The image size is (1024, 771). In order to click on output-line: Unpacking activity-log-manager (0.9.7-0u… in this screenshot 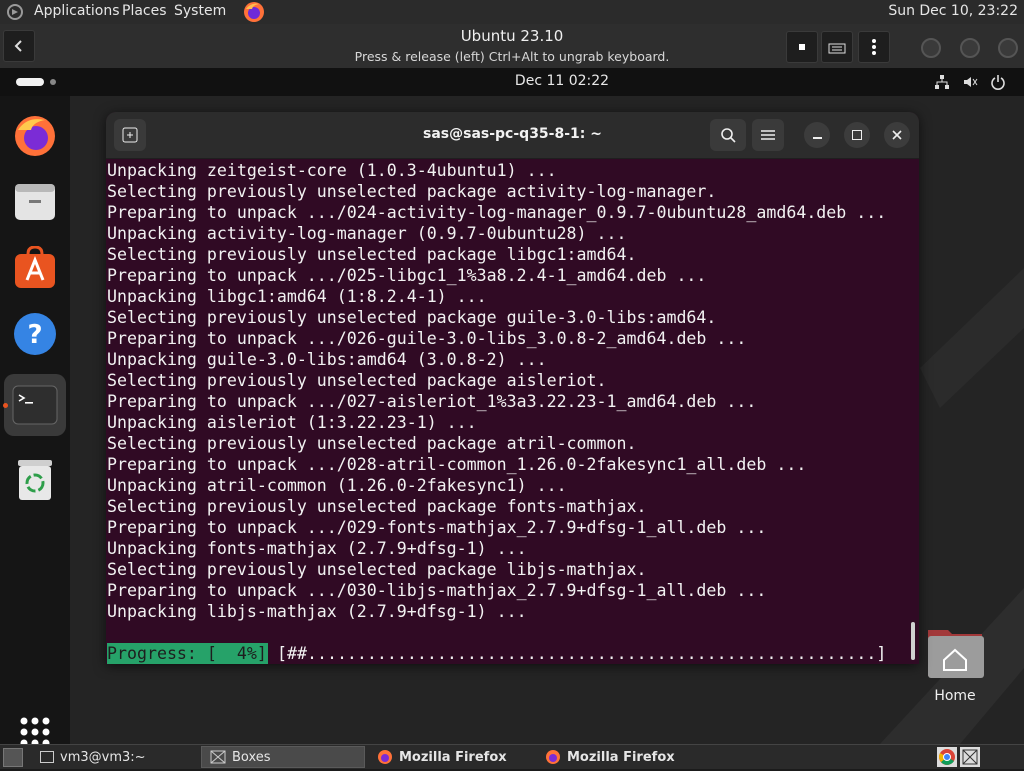, I will do `click(367, 233)`.